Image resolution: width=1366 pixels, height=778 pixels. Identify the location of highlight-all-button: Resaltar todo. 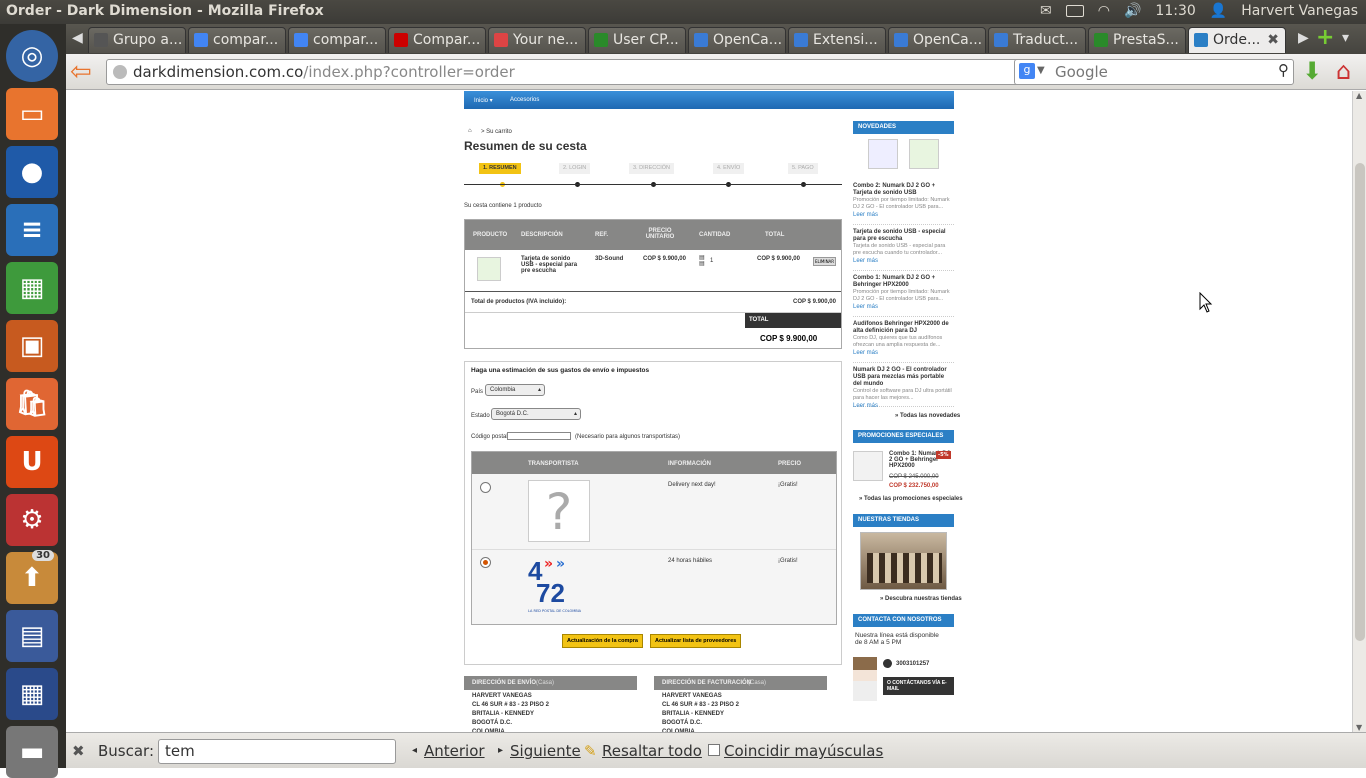
(652, 751).